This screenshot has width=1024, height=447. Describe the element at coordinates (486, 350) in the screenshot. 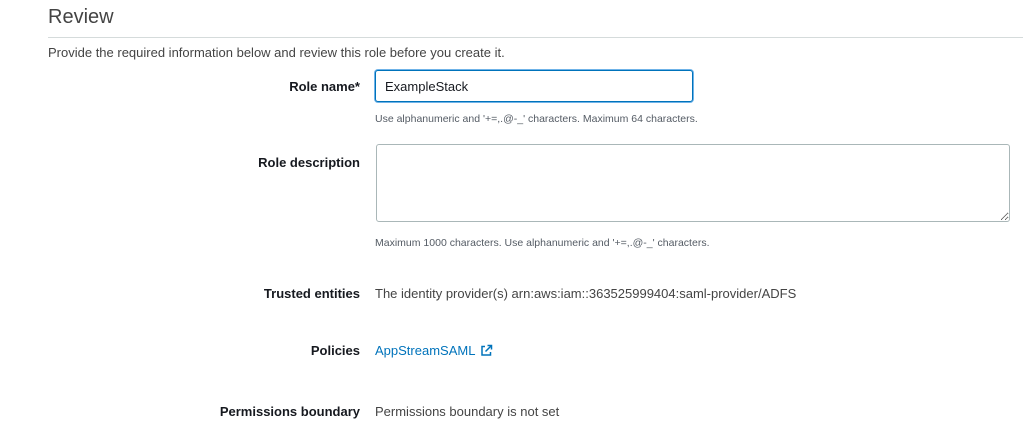

I see `external-link-icon` at that location.